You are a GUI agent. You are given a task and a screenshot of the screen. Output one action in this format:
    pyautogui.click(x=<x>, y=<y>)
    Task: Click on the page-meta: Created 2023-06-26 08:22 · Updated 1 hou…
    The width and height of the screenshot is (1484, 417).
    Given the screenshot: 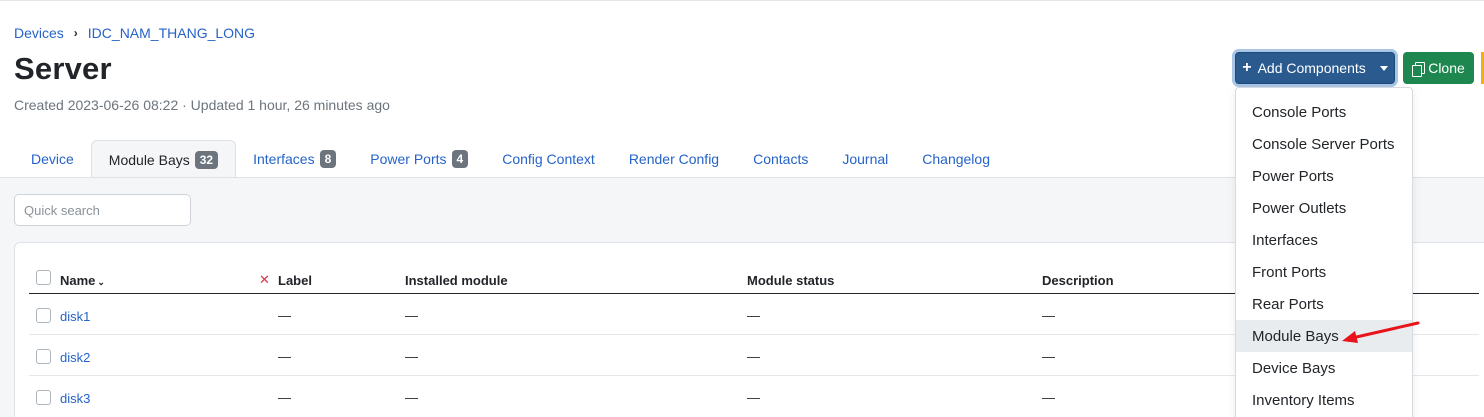 What is the action you would take?
    pyautogui.click(x=202, y=105)
    